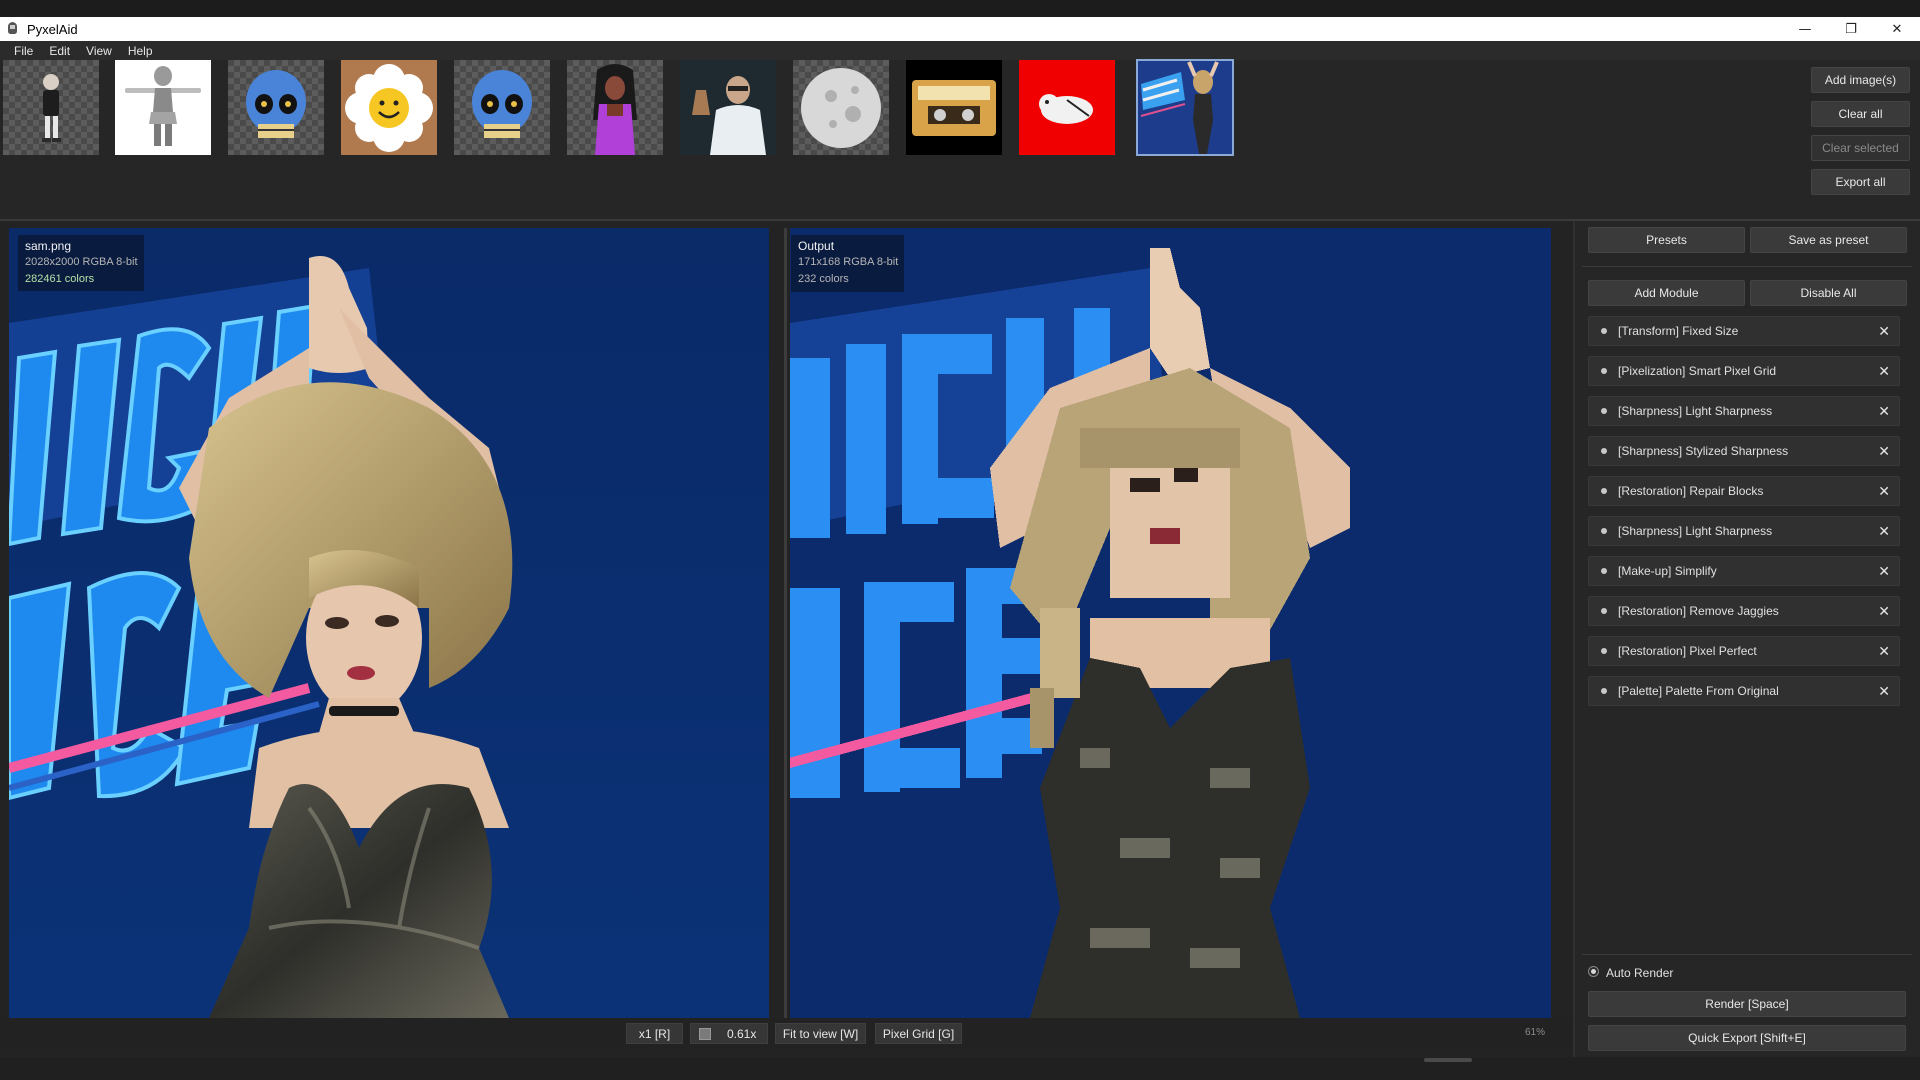  I want to click on menu-help: Help, so click(140, 51).